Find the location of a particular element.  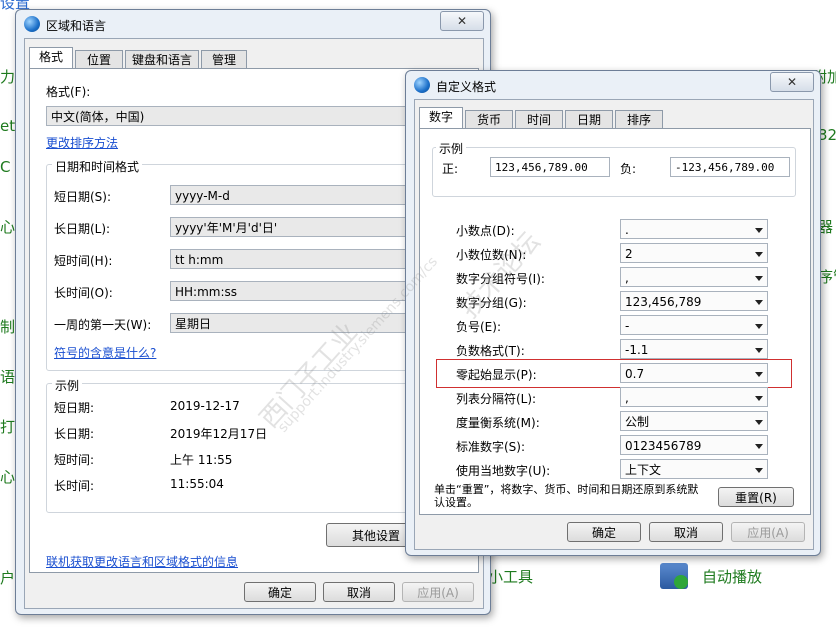

positive-example-field: 123,456,789.00 is located at coordinates (550, 167).